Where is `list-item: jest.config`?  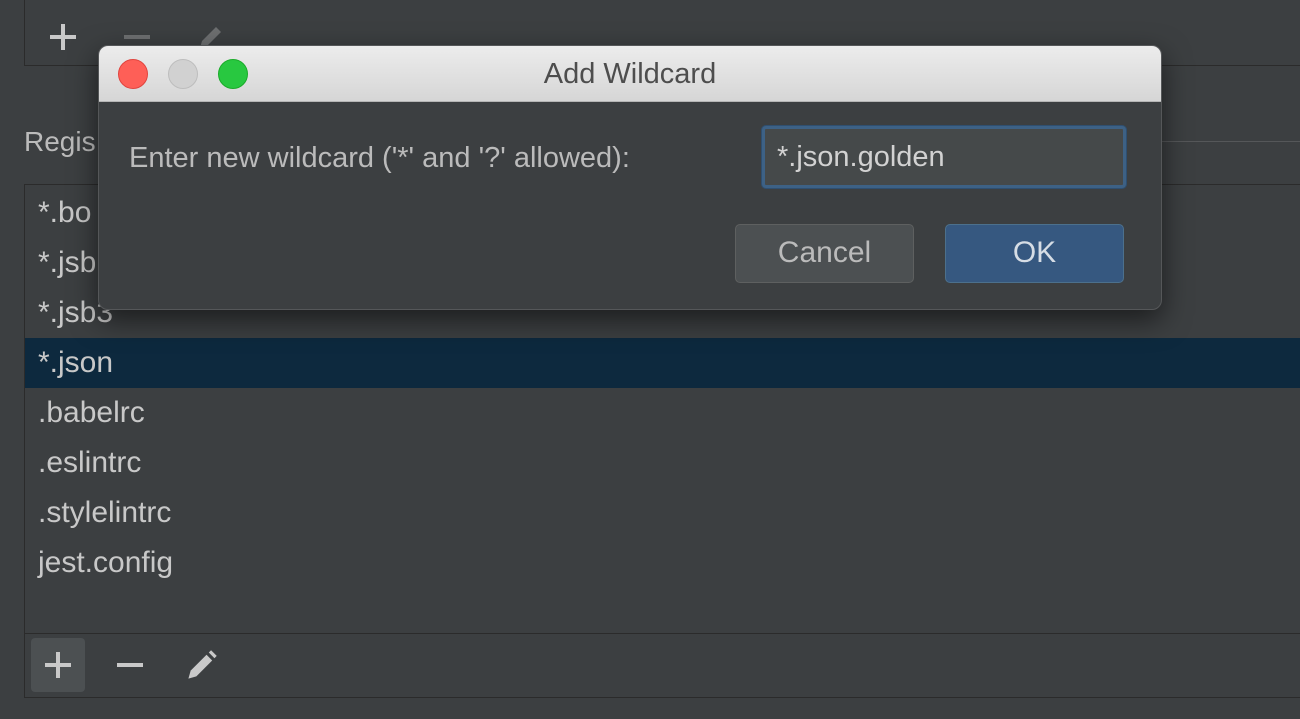 list-item: jest.config is located at coordinates (662, 563).